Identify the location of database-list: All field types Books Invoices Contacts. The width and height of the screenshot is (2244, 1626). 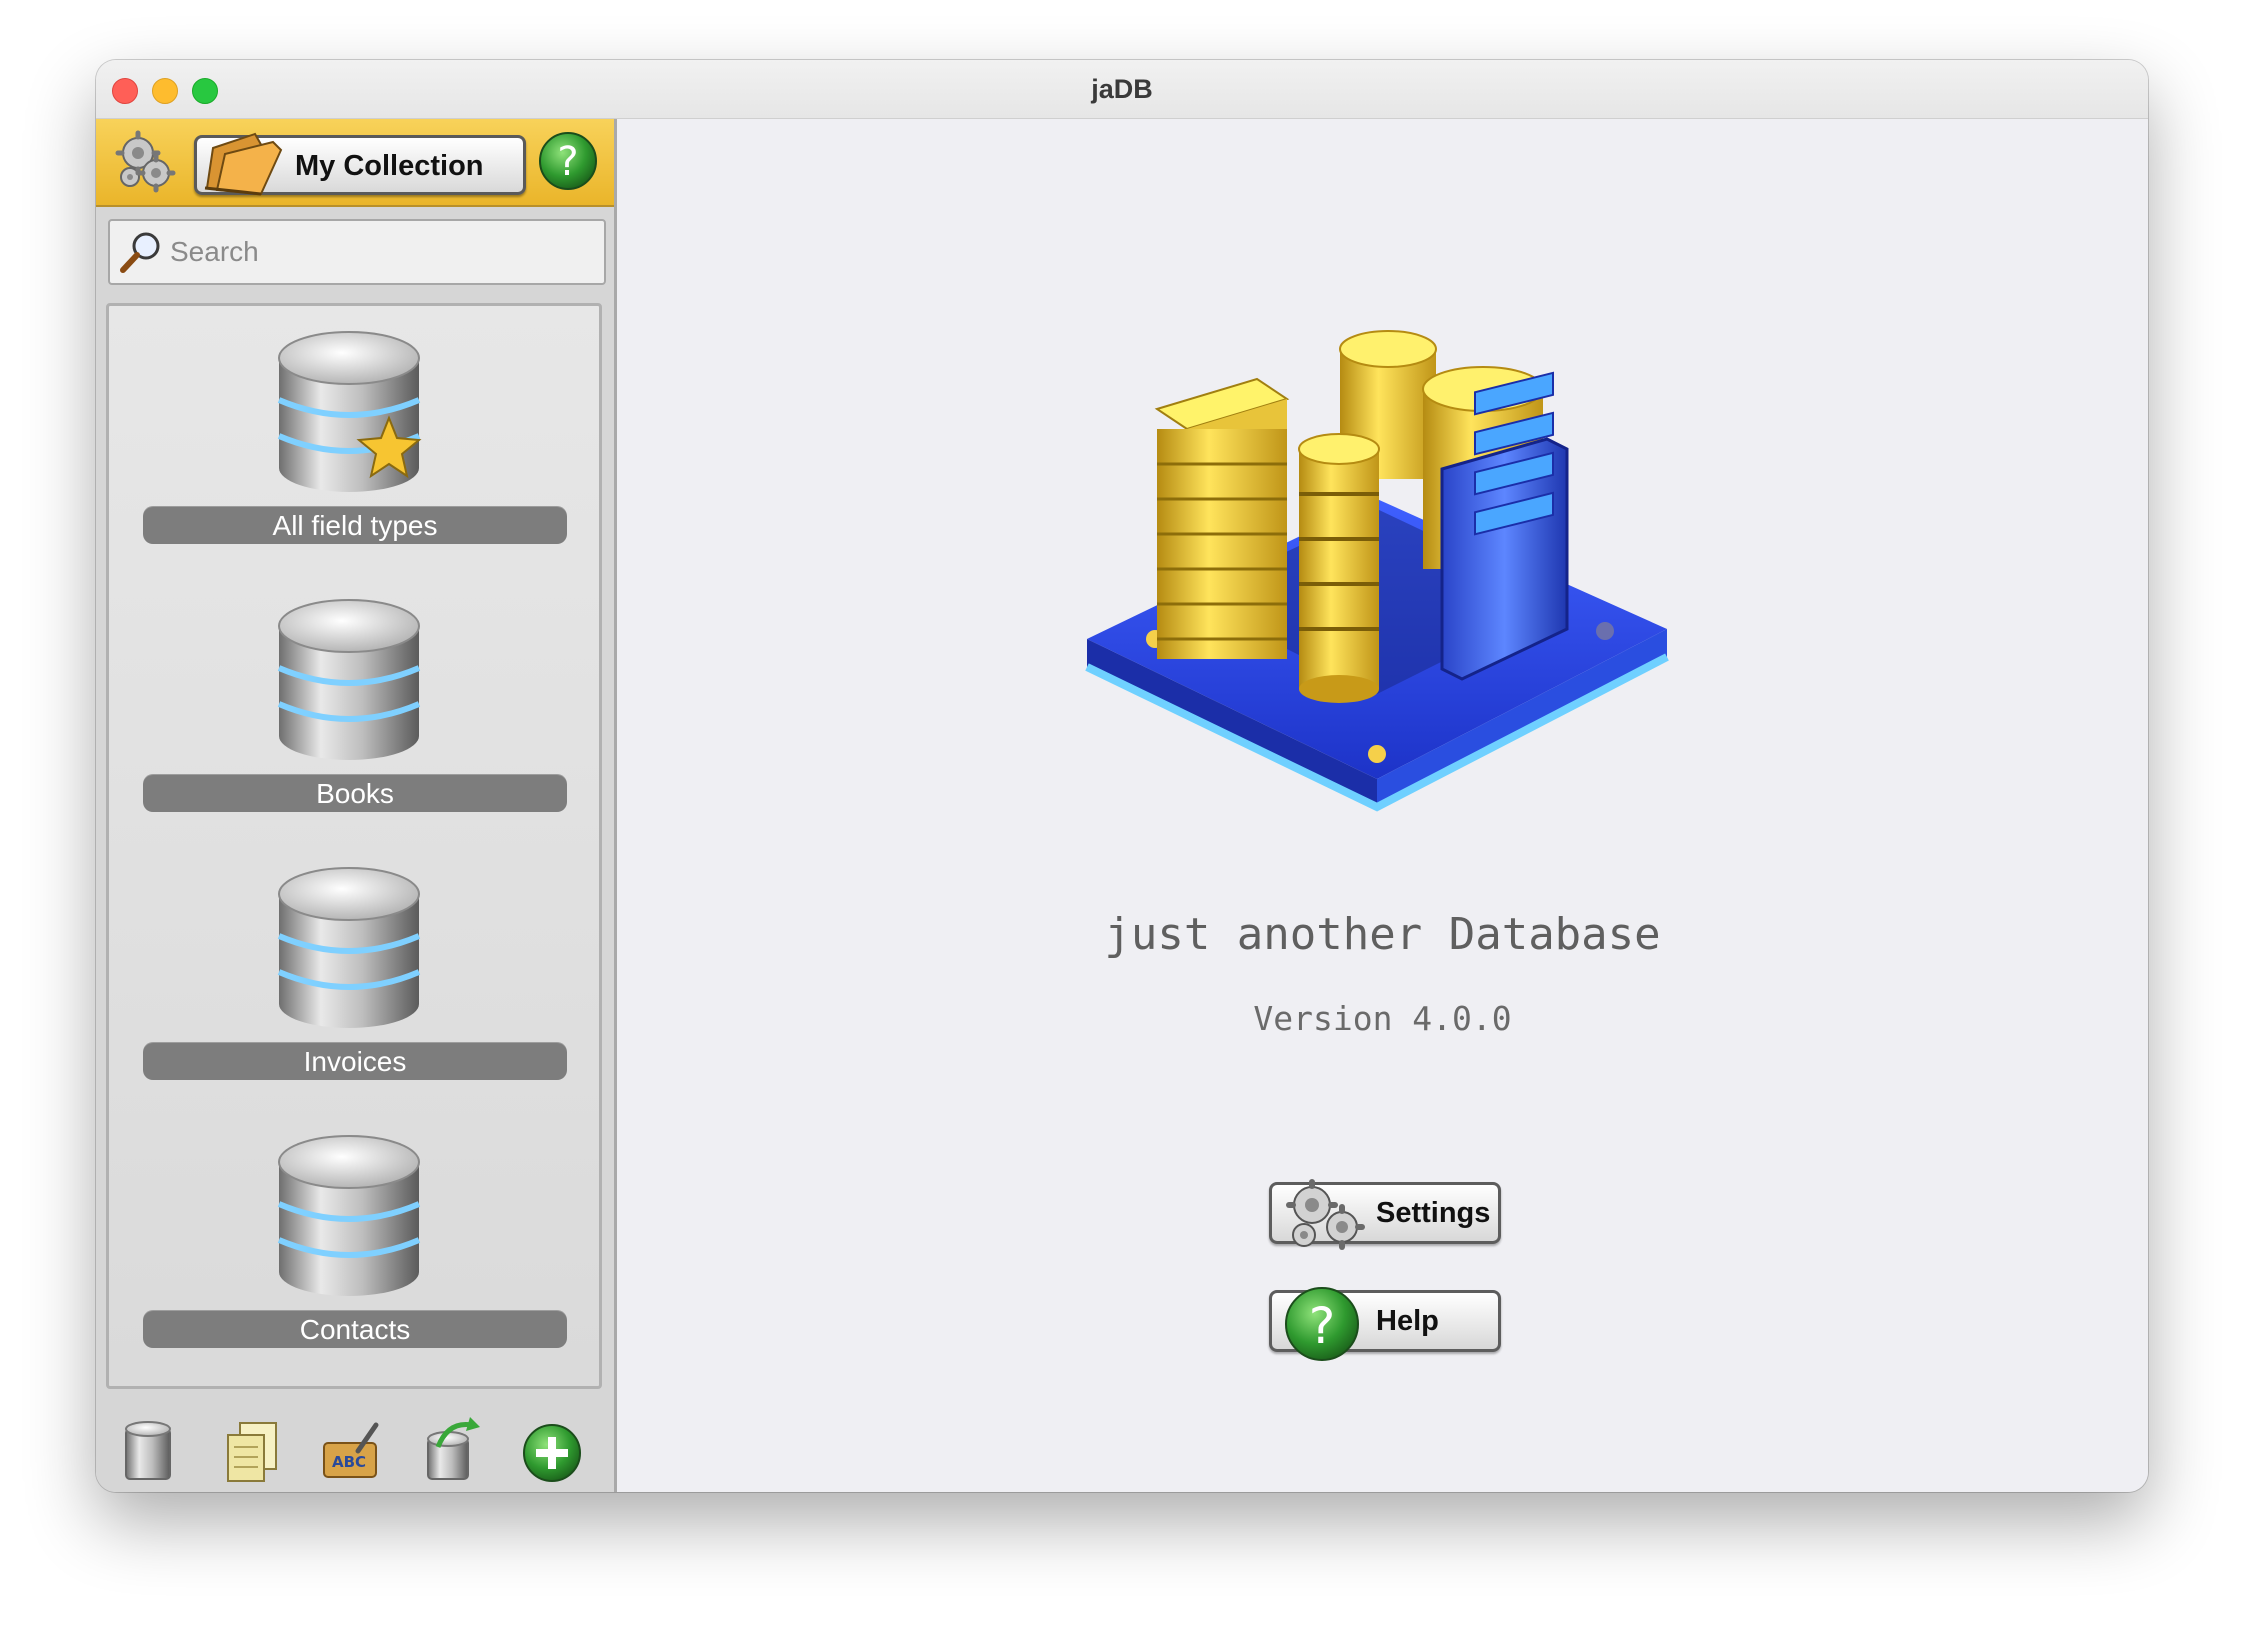
(354, 846).